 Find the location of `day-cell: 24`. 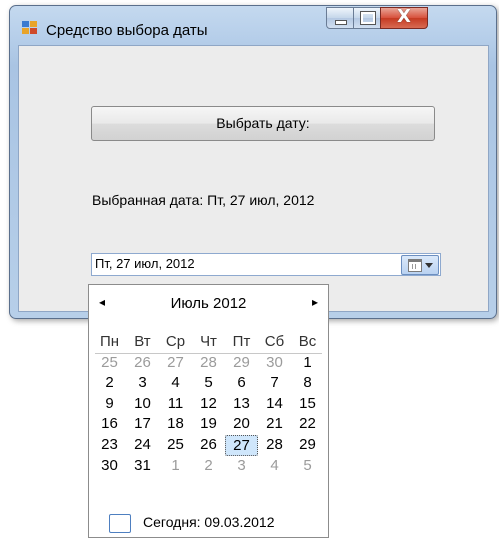

day-cell: 24 is located at coordinates (142, 445).